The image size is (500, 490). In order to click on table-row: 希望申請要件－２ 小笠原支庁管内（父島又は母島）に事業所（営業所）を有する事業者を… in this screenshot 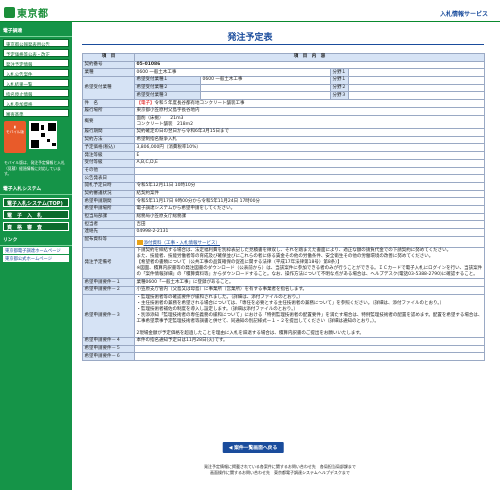, I will do `click(283, 290)`.